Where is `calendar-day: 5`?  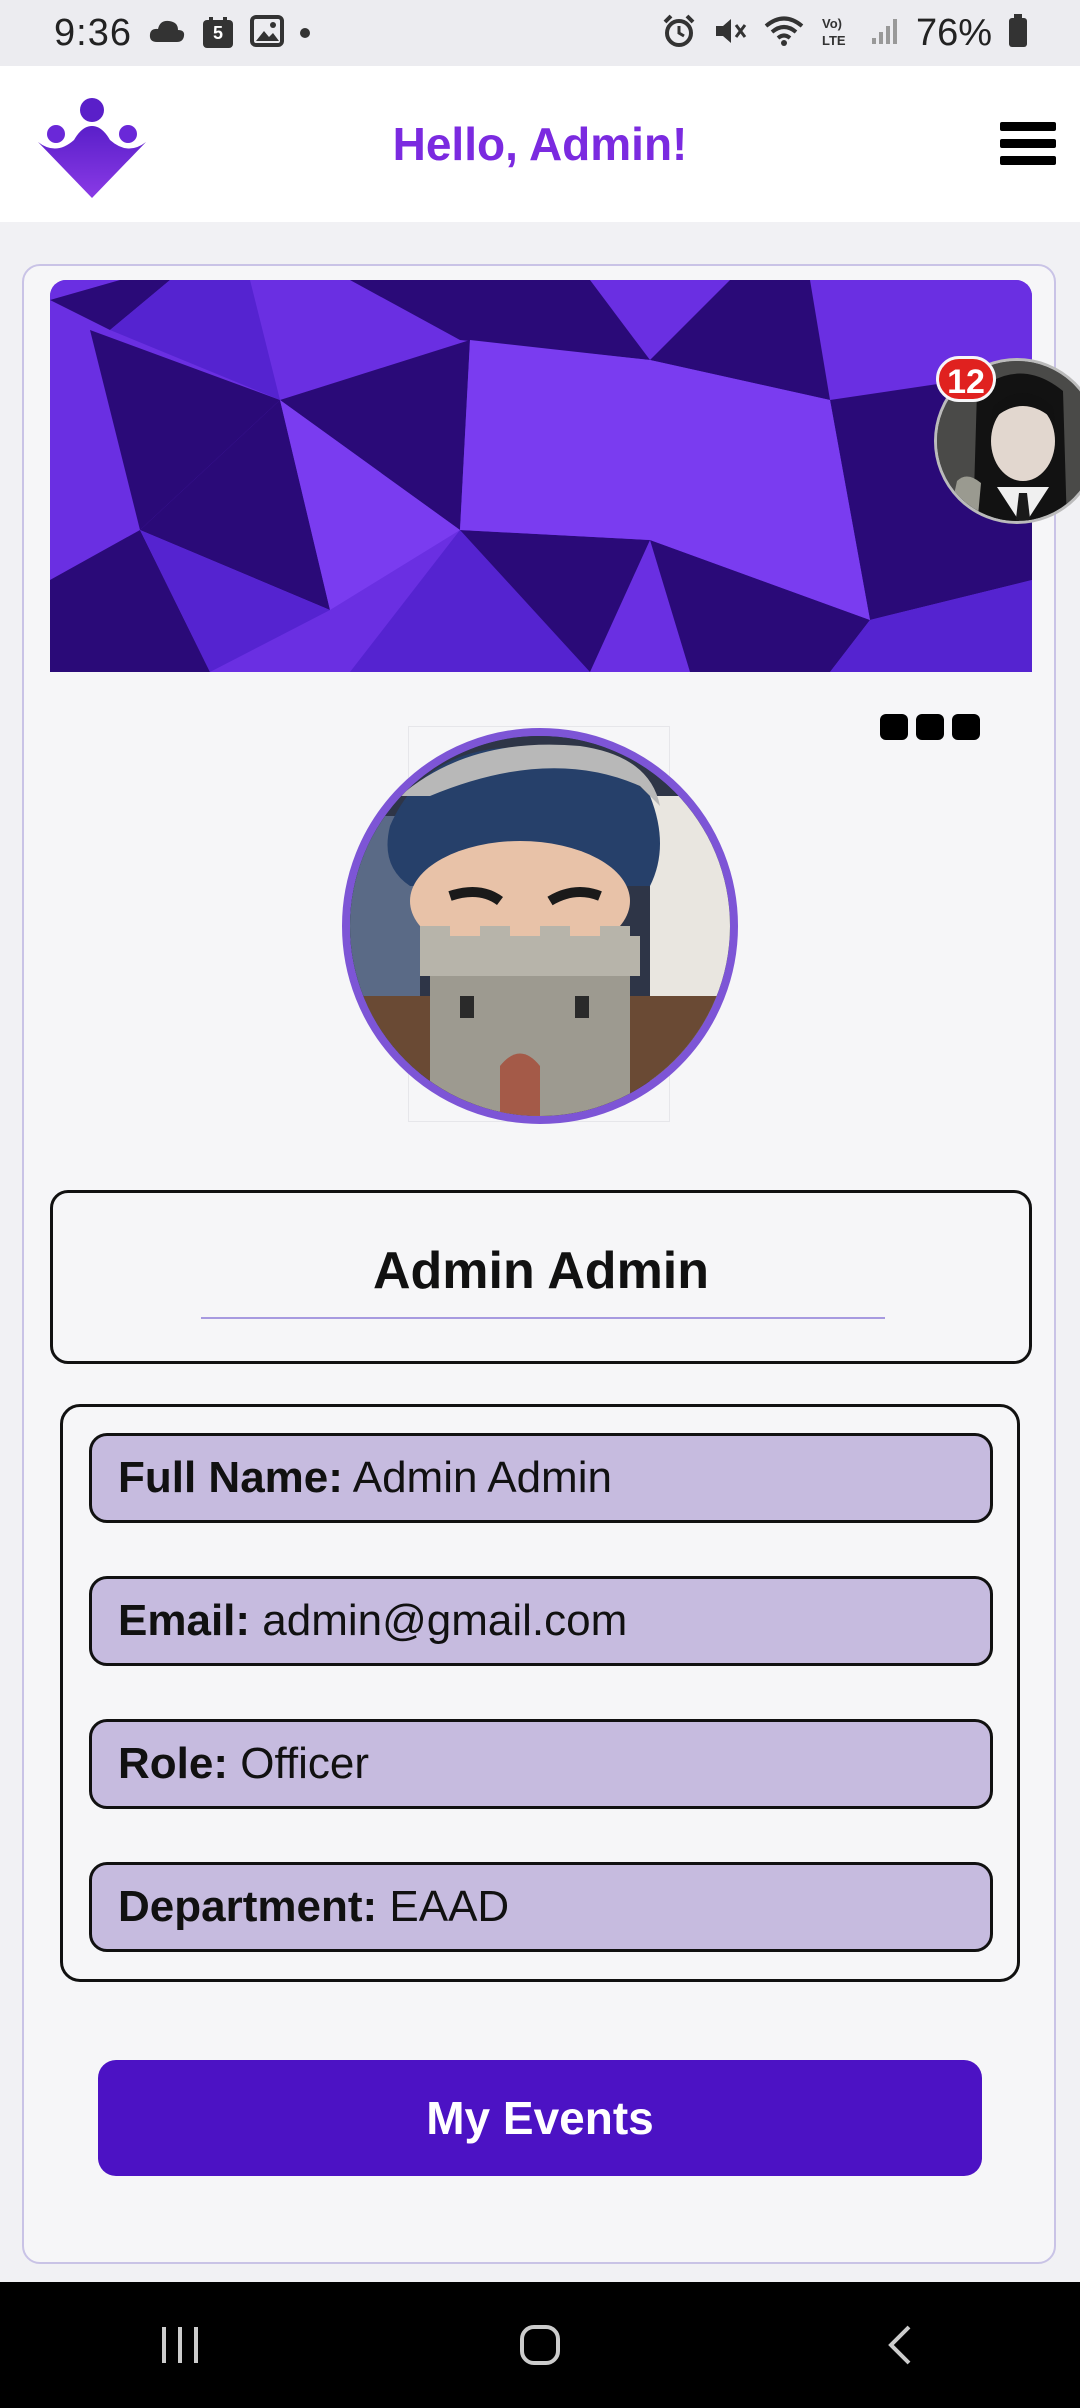 calendar-day: 5 is located at coordinates (217, 33).